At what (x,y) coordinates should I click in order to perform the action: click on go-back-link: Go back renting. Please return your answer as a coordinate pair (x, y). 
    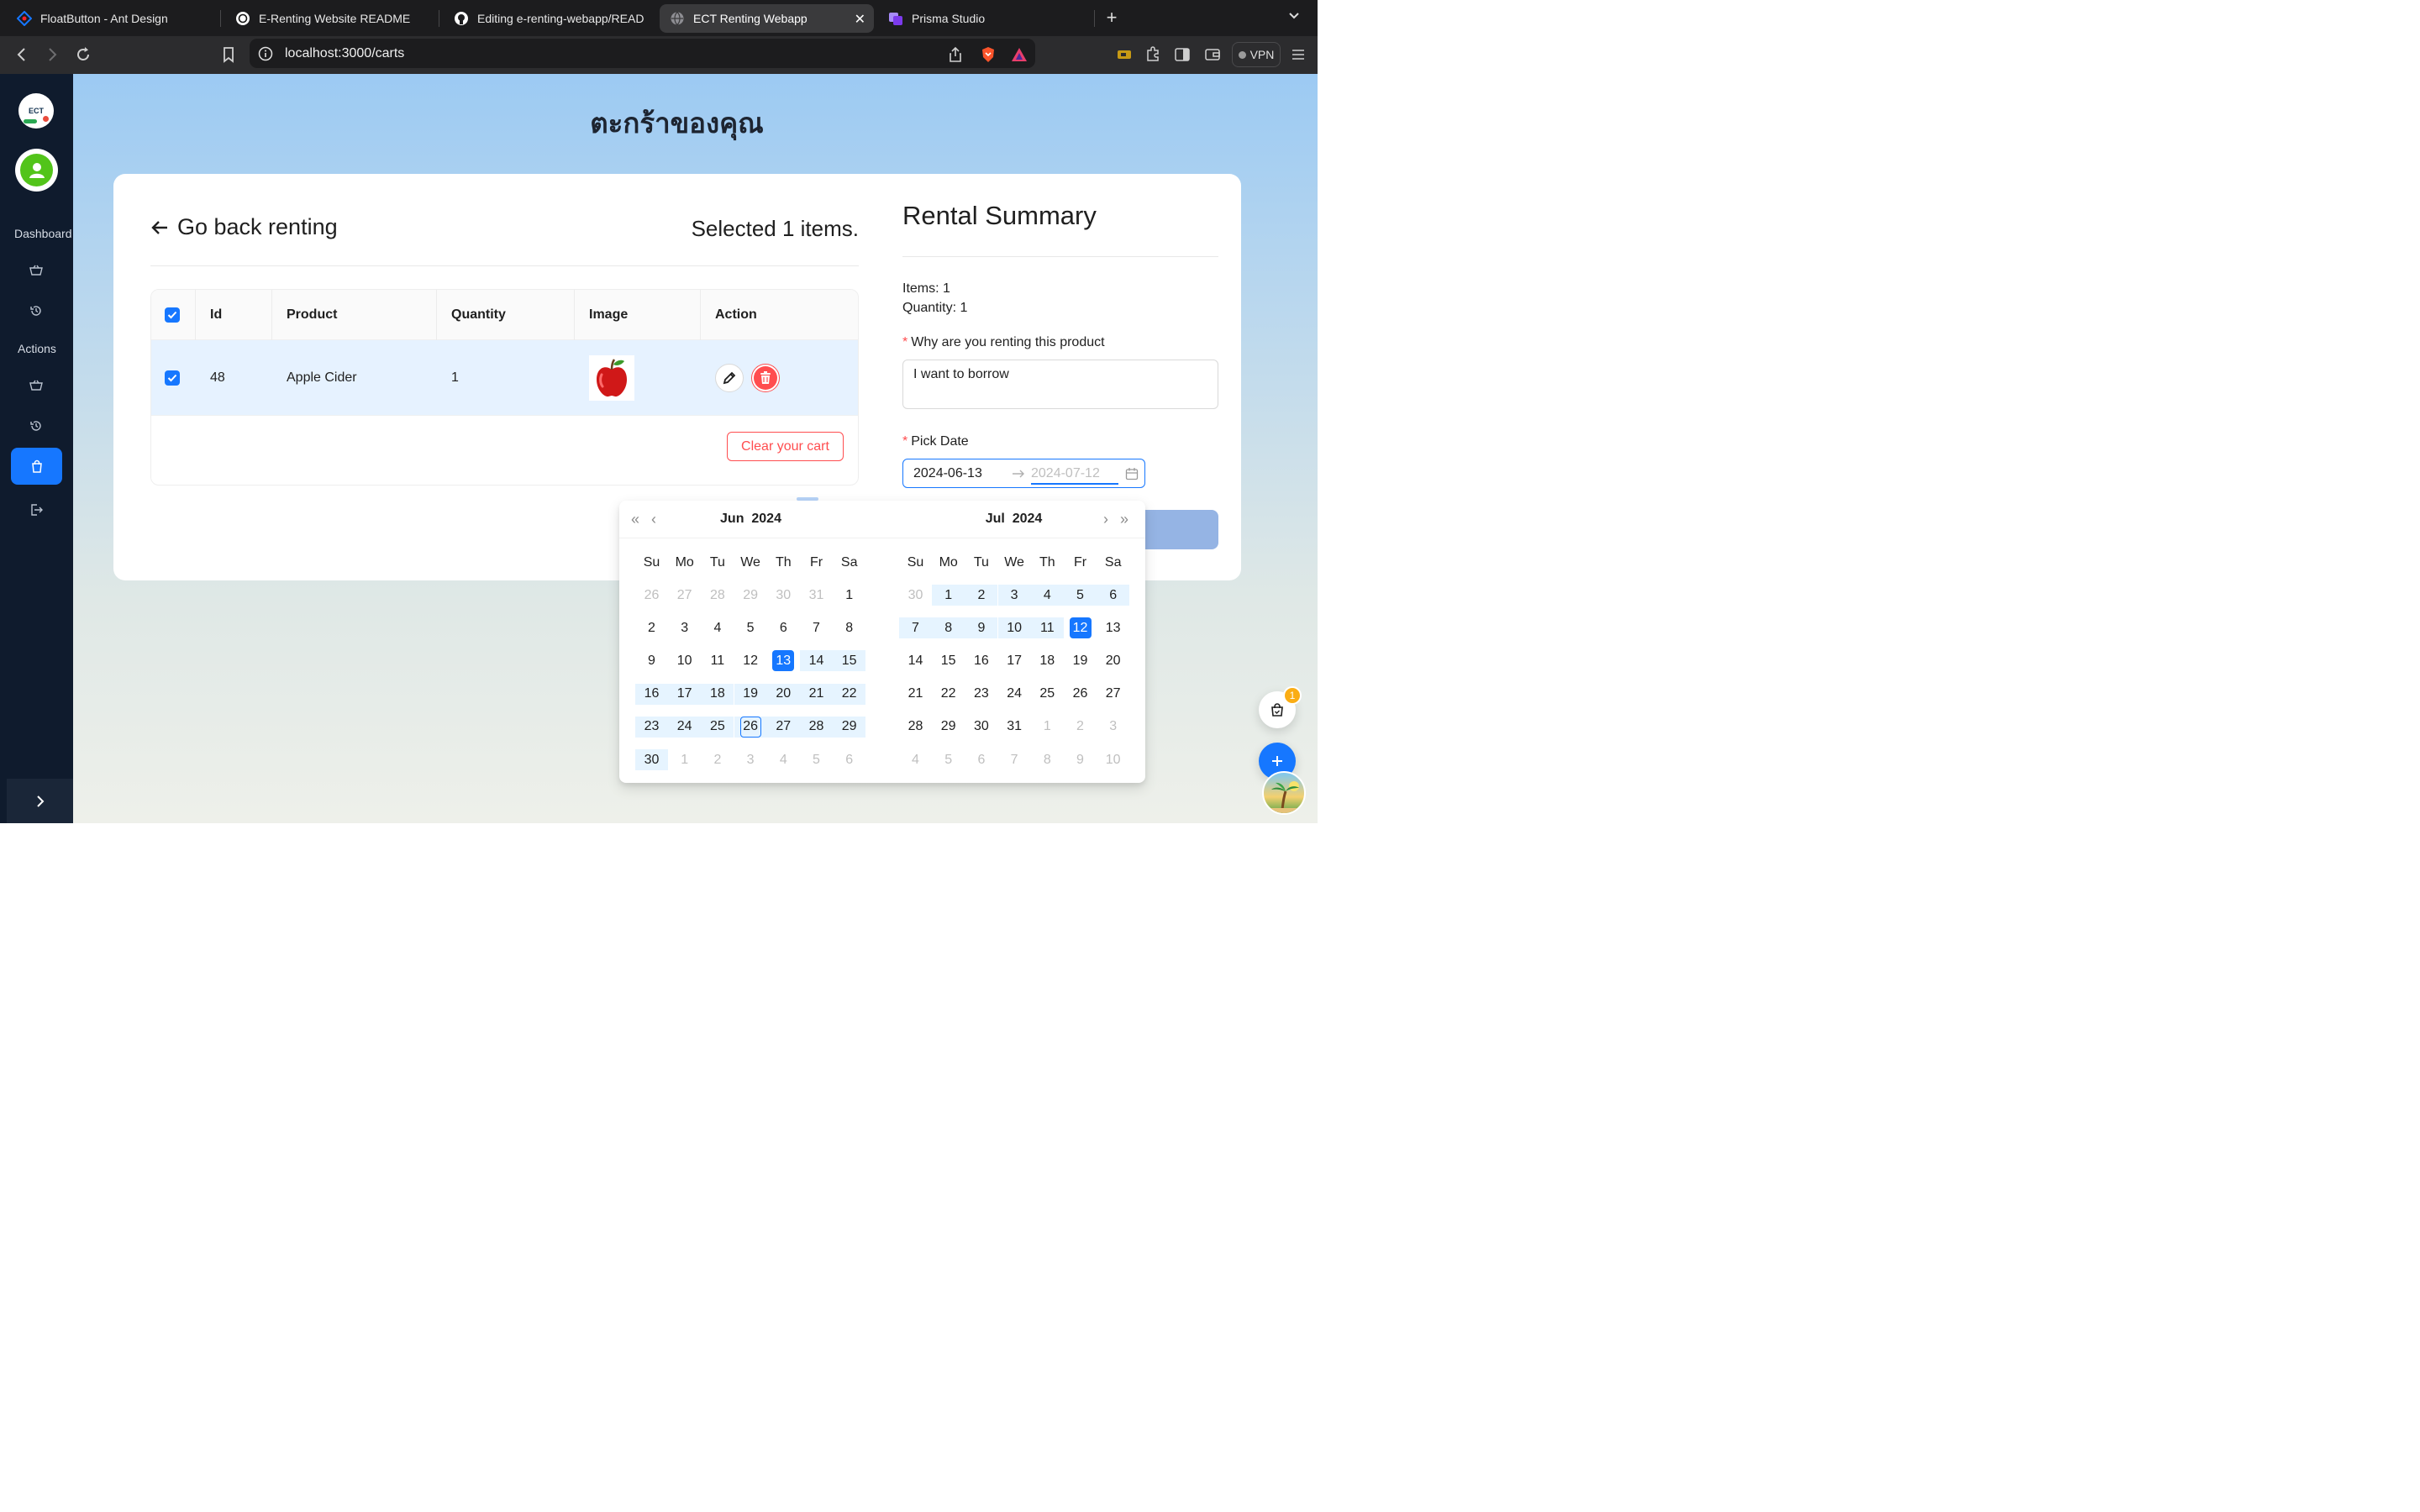
    Looking at the image, I should click on (244, 227).